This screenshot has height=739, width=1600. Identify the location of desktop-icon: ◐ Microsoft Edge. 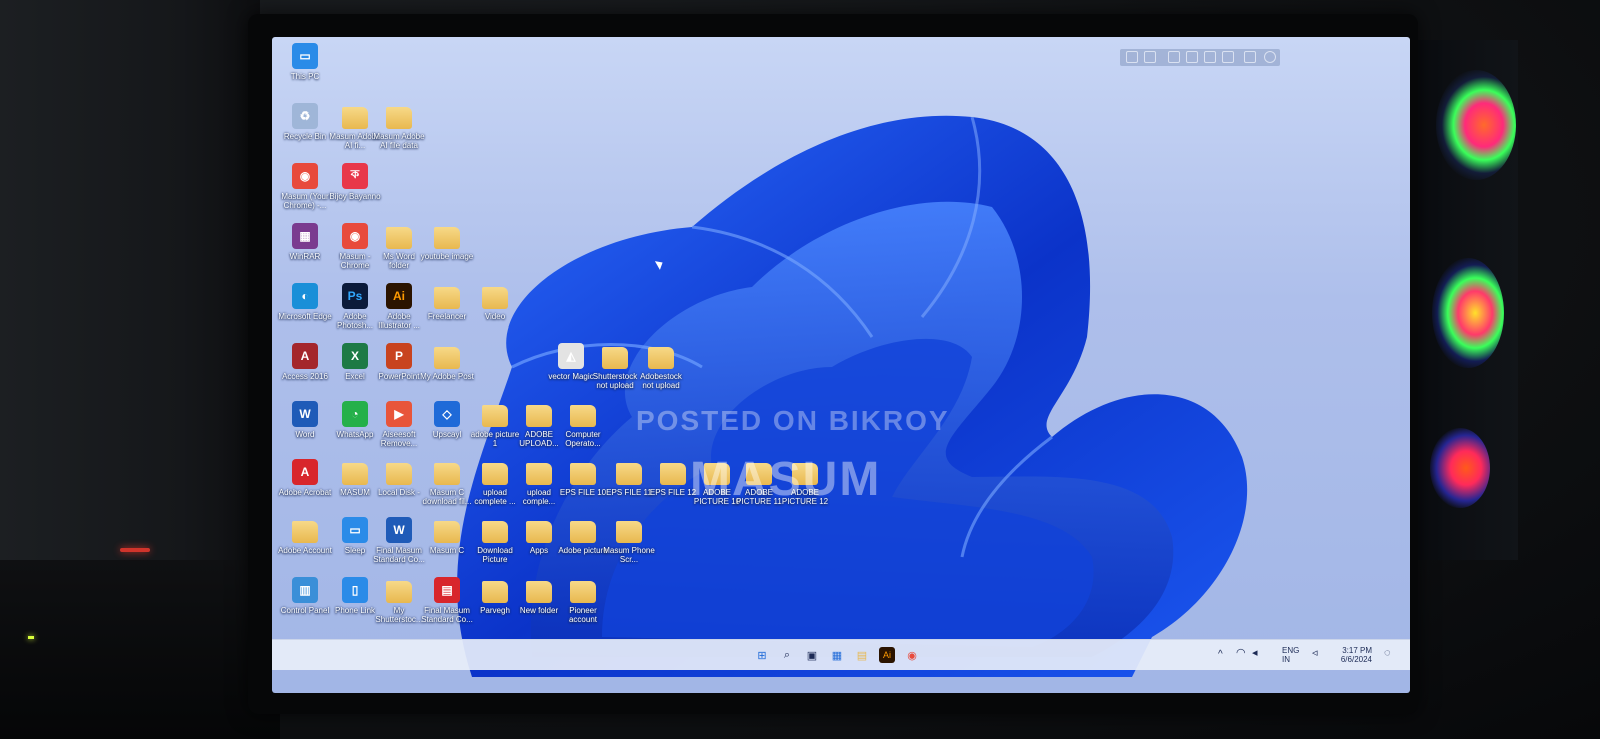
(305, 302).